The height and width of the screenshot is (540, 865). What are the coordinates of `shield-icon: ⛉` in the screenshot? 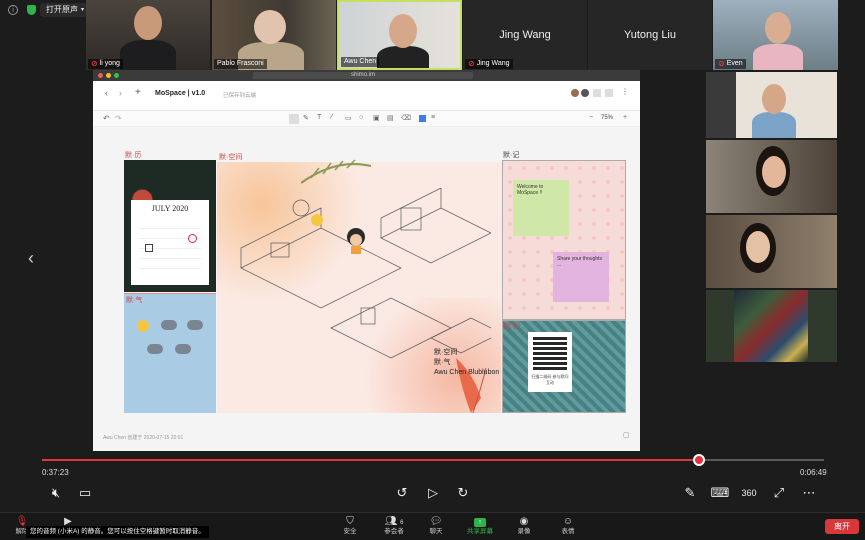 It's located at (350, 521).